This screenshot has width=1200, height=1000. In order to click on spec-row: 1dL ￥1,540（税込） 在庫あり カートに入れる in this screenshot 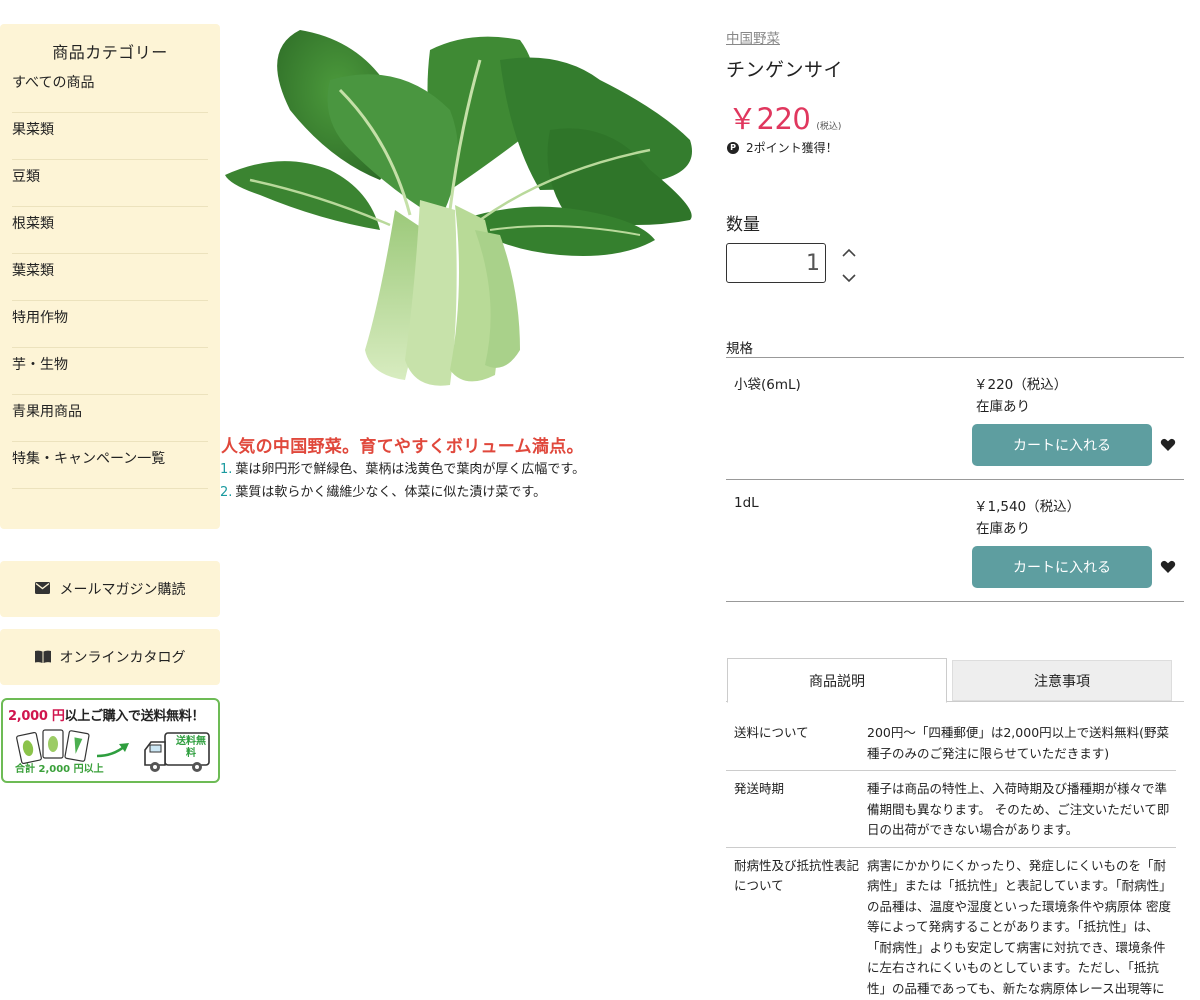, I will do `click(955, 541)`.